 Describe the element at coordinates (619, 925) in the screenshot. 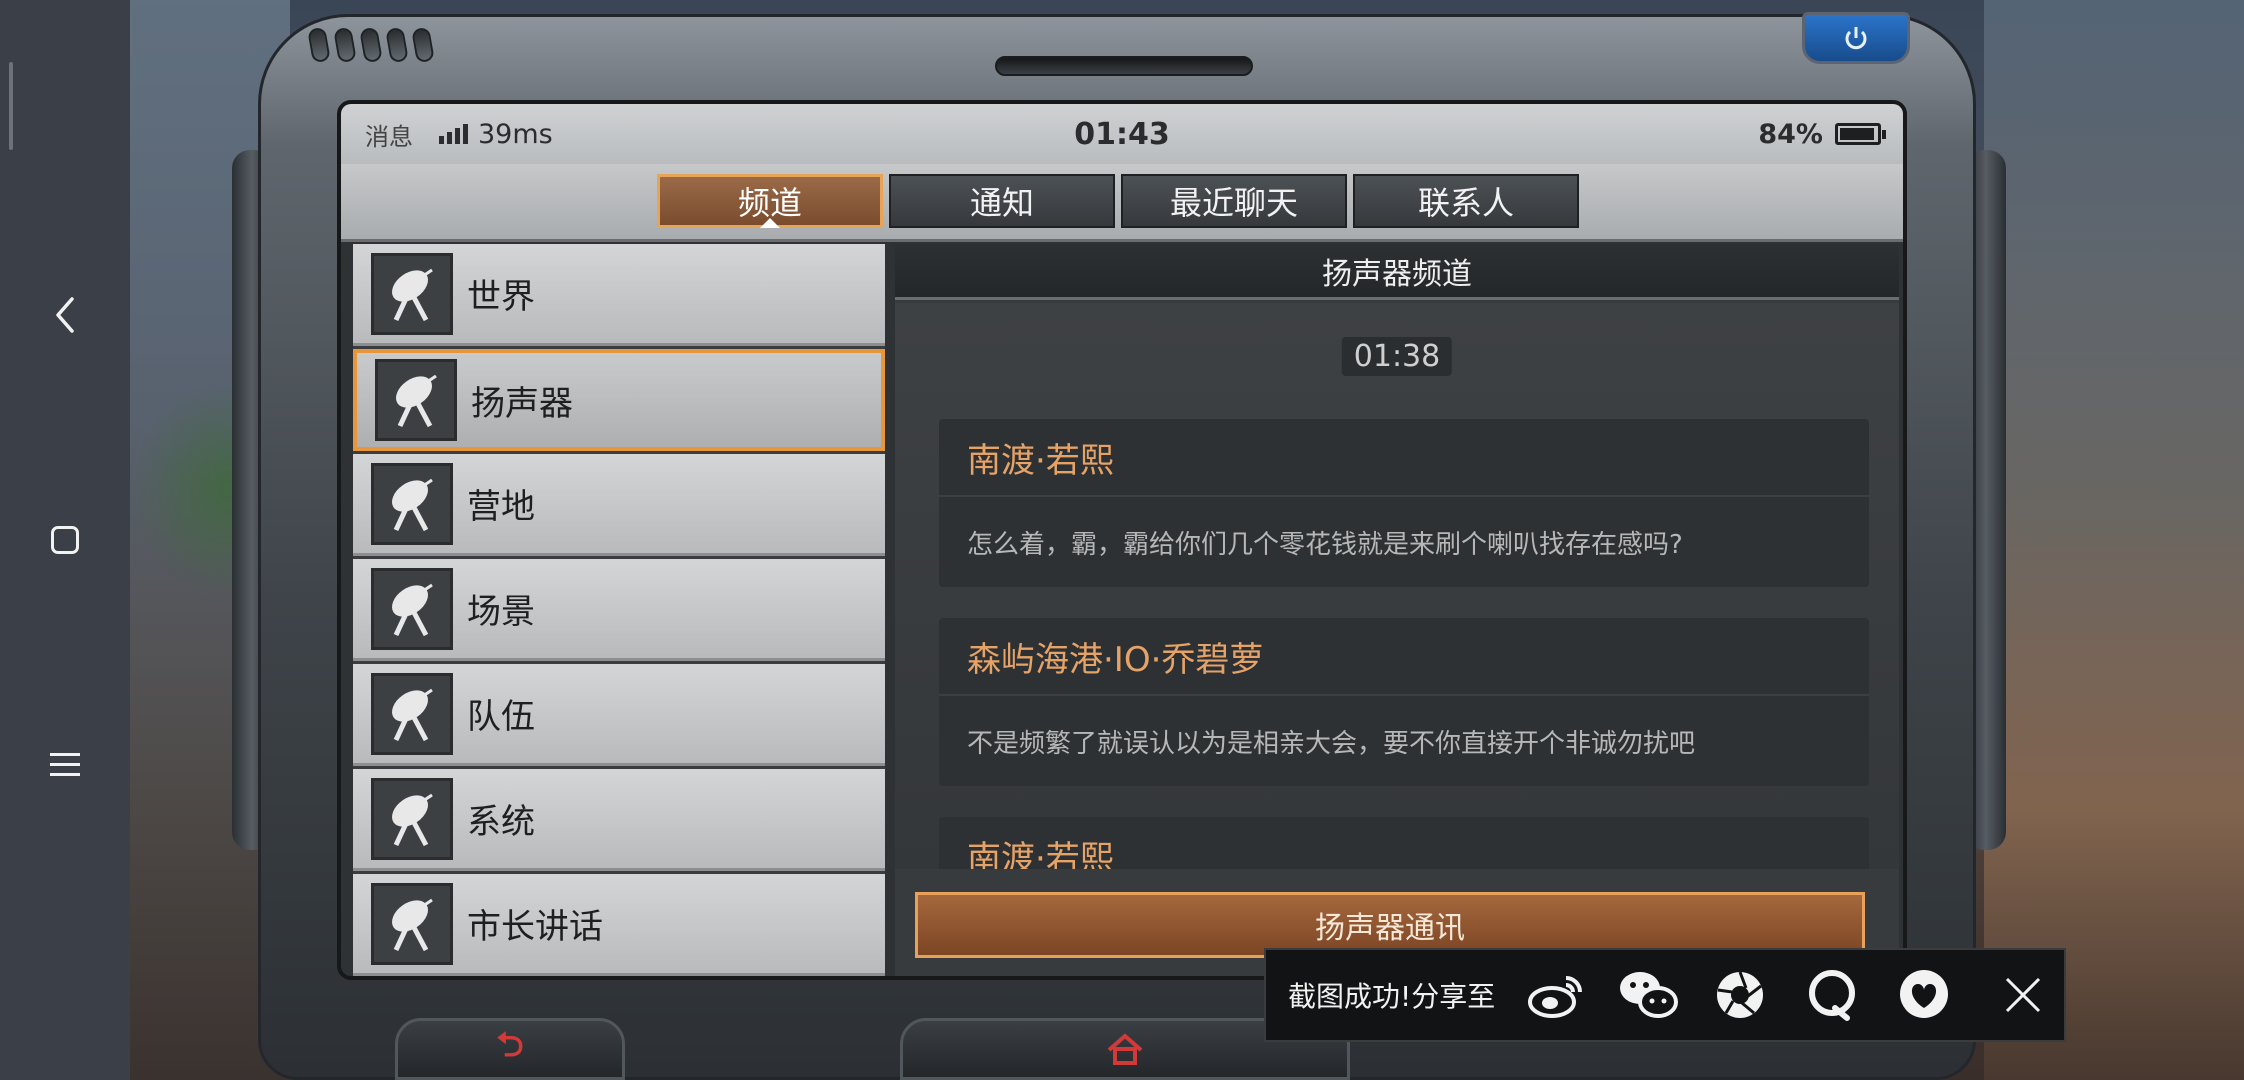

I see `channel-item-mayor-speech: 市长讲话` at that location.